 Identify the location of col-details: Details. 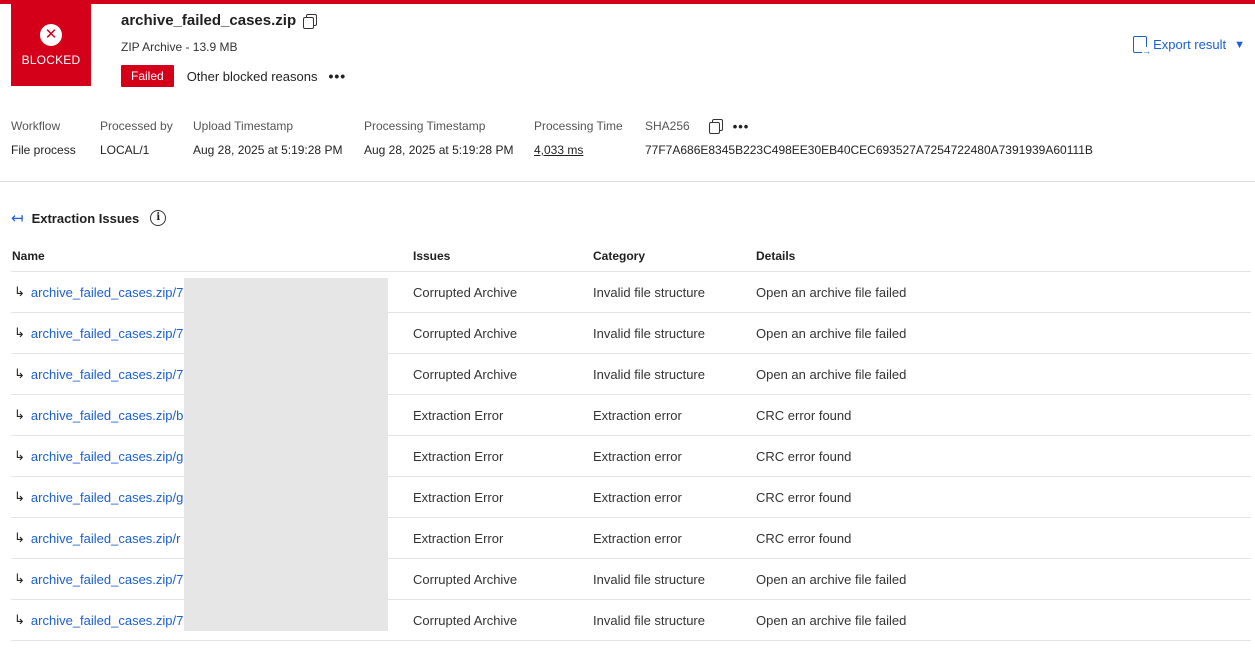
(776, 255).